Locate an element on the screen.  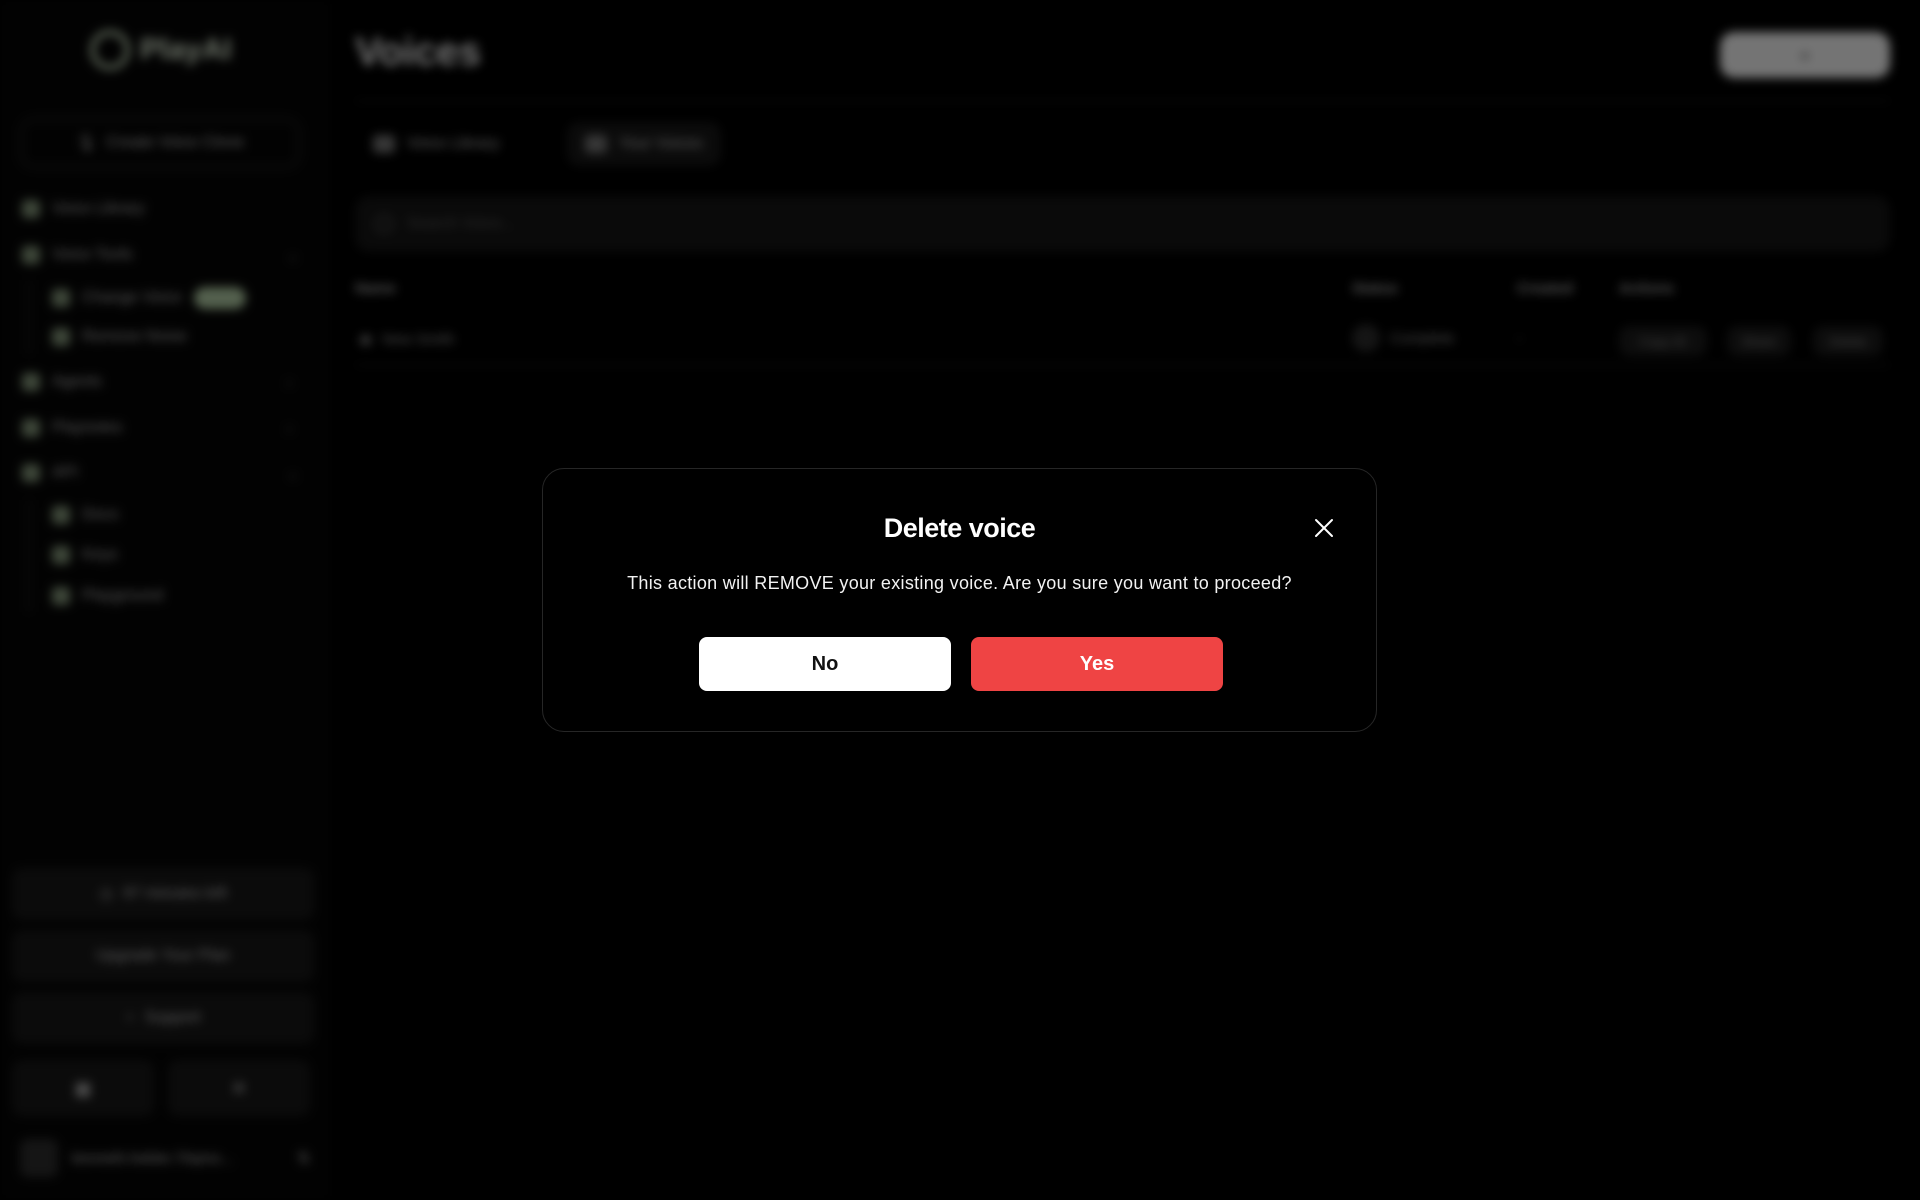
voice-name-cell: ◉ New Smith is located at coordinates (407, 339).